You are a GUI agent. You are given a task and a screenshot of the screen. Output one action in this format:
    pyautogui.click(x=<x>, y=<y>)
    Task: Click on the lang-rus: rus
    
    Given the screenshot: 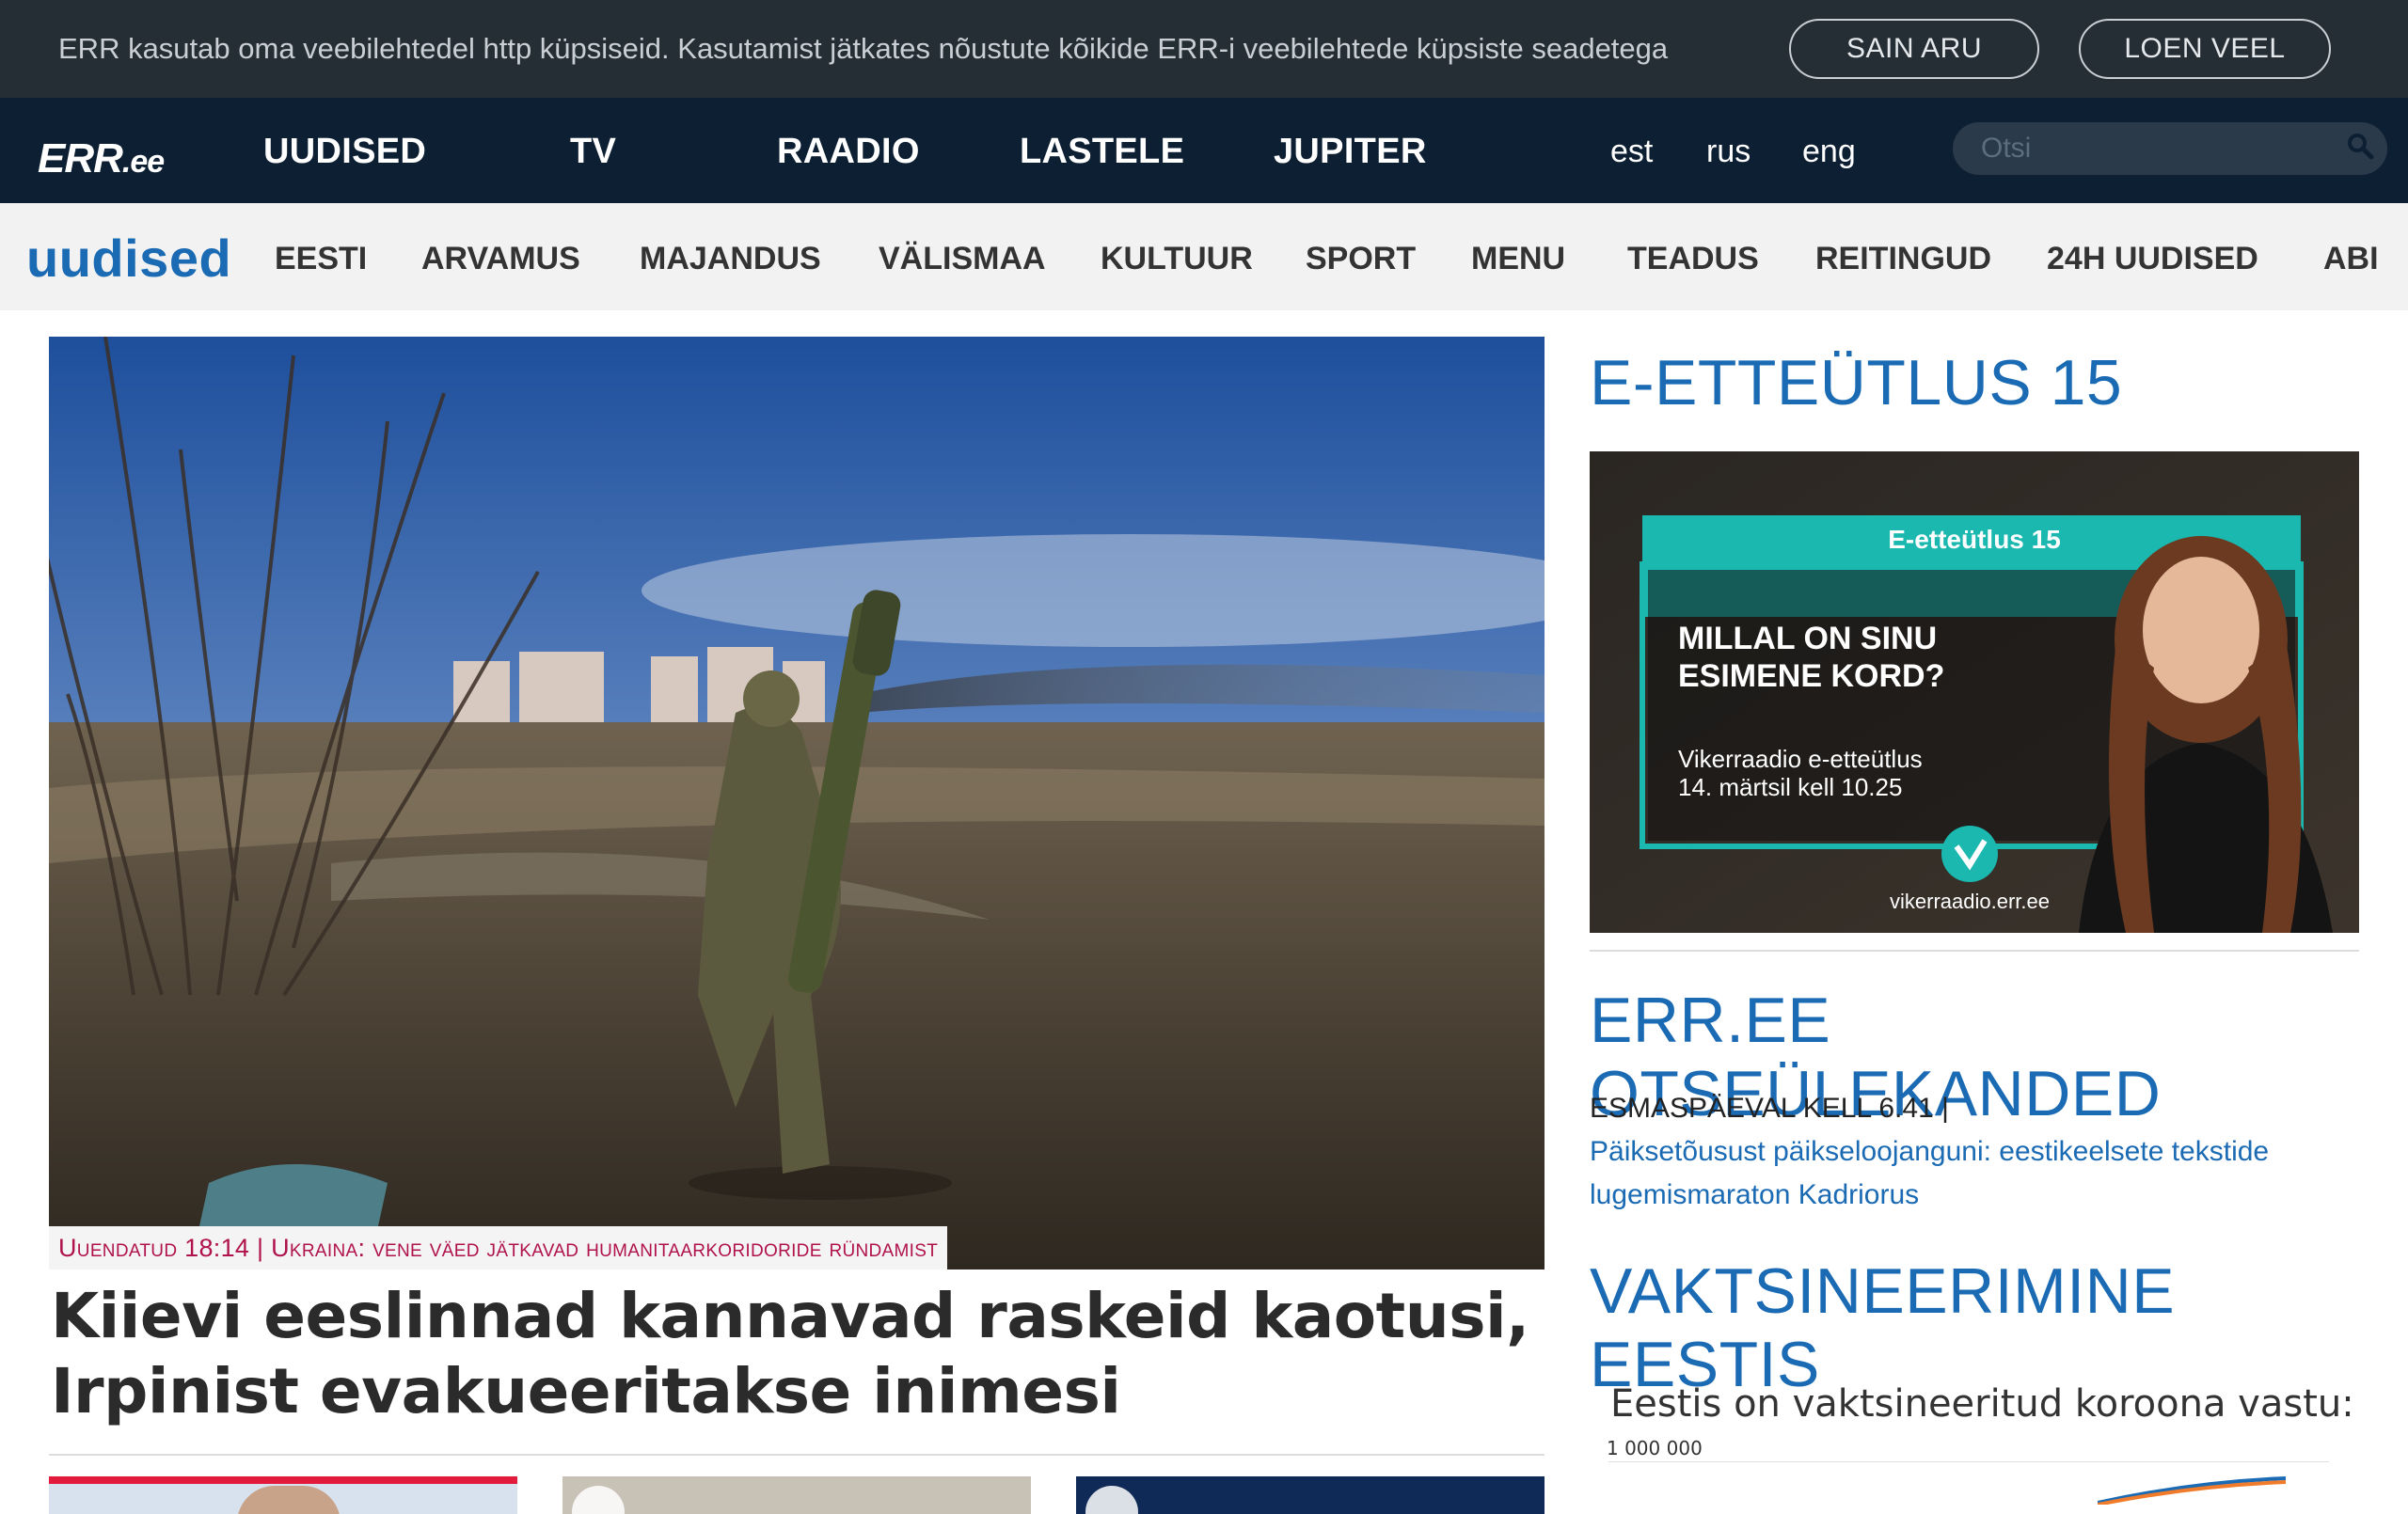 What is the action you would take?
    pyautogui.click(x=1729, y=152)
    